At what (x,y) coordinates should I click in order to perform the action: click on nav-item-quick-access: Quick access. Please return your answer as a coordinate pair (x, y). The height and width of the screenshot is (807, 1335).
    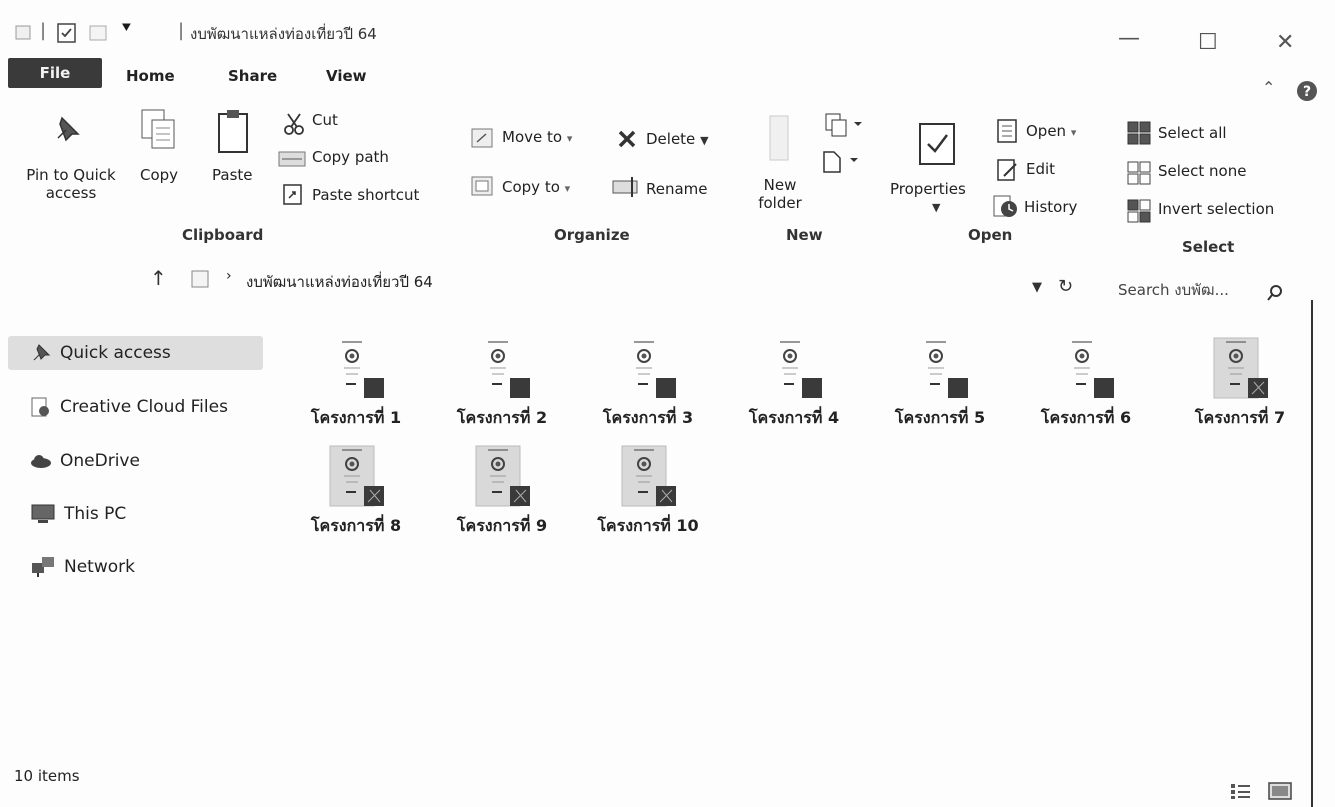
    Looking at the image, I should click on (135, 353).